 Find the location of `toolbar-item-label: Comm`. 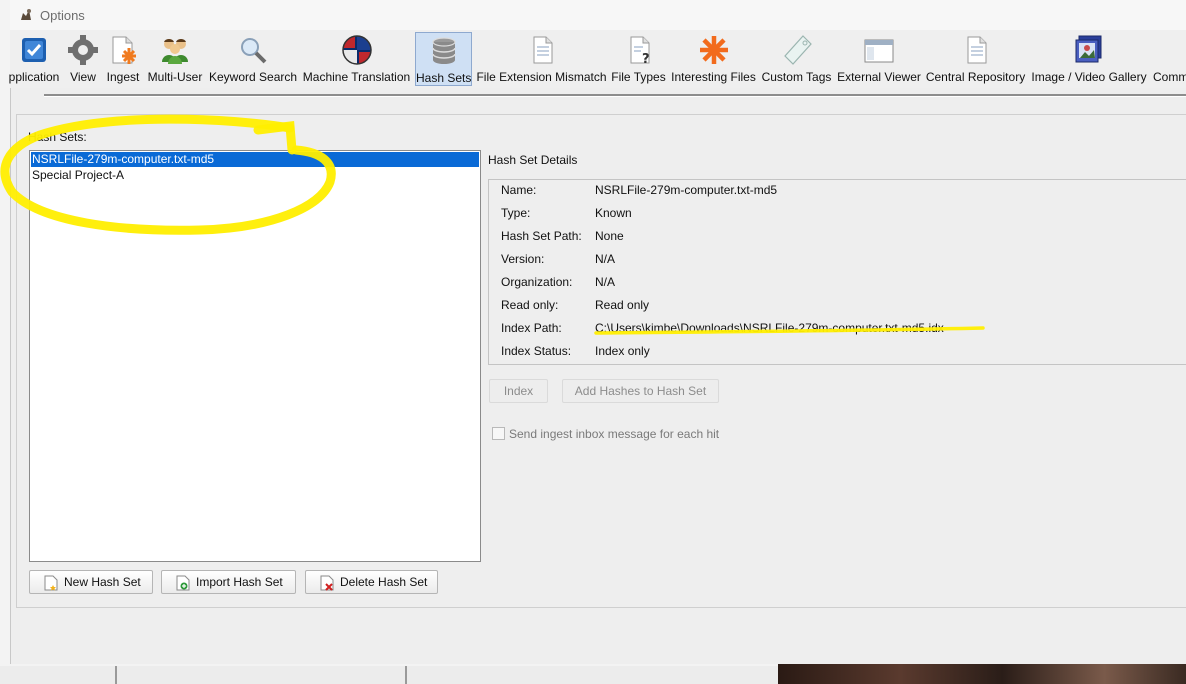

toolbar-item-label: Comm is located at coordinates (1169, 77).